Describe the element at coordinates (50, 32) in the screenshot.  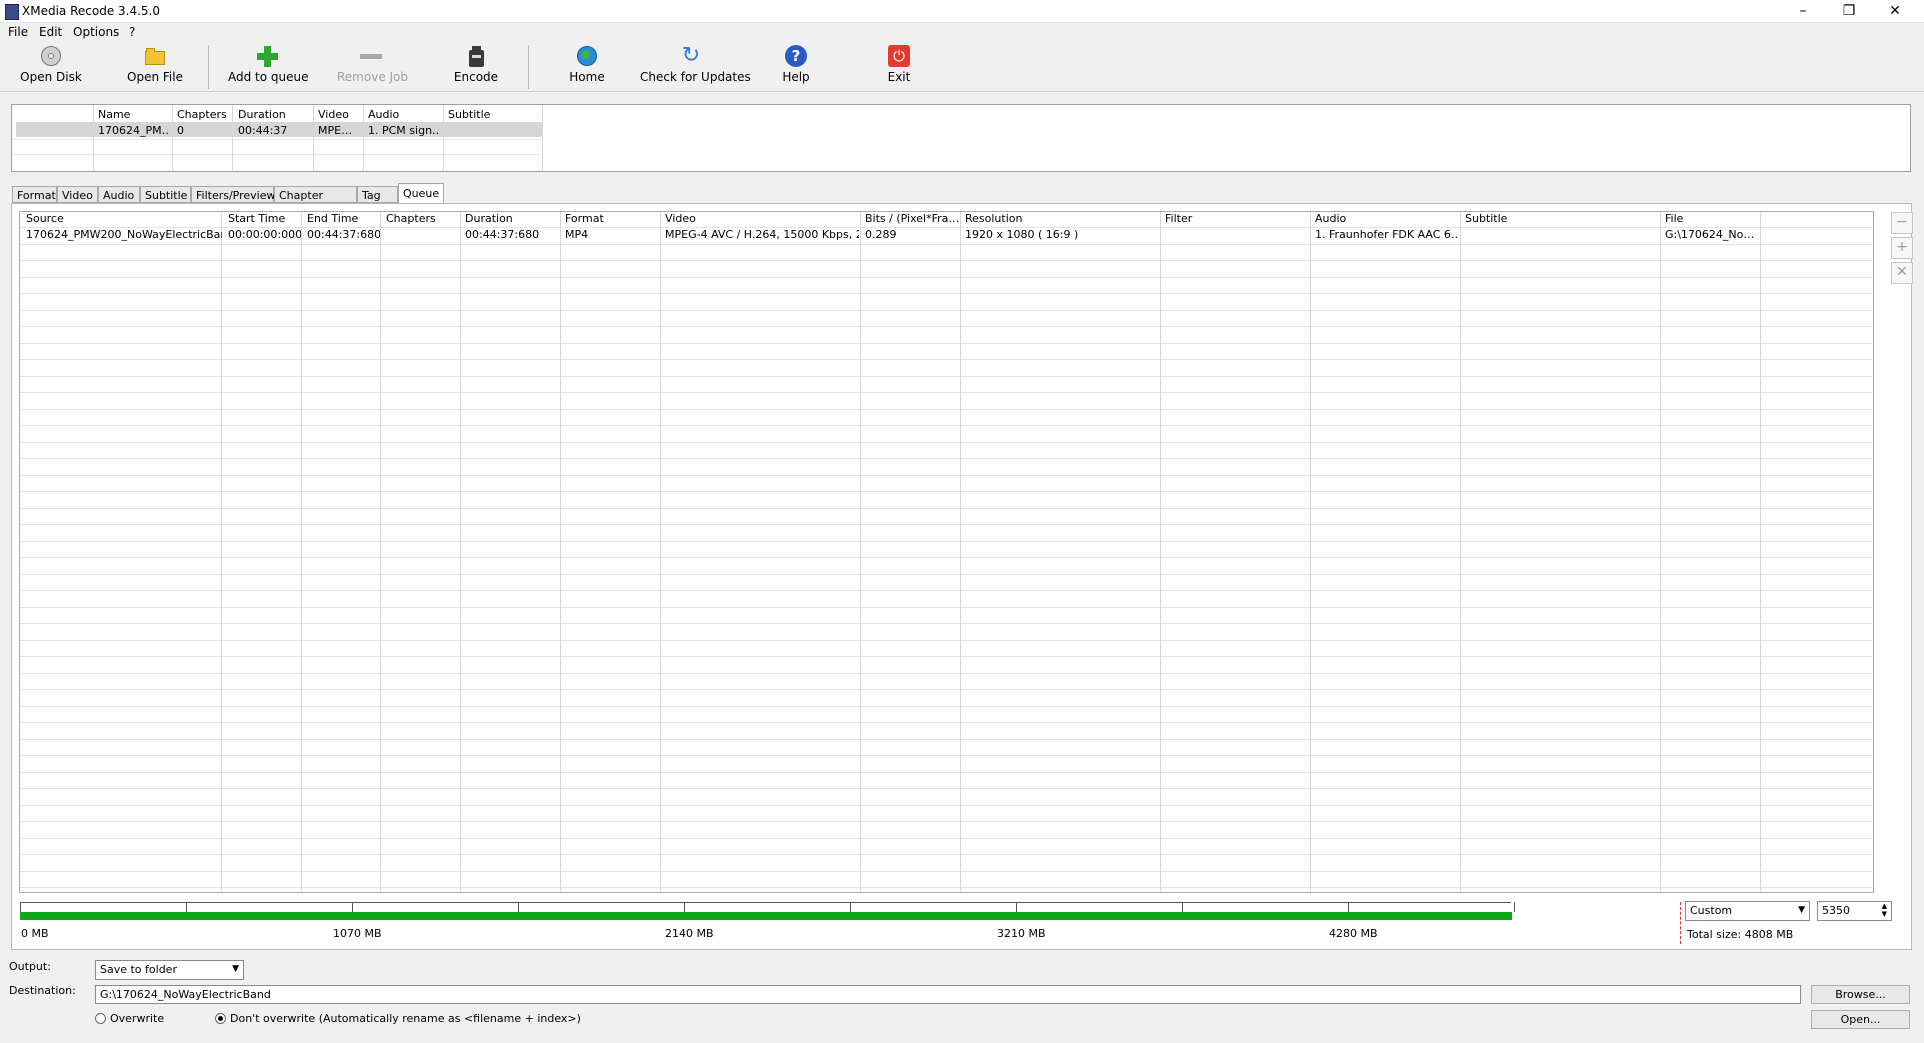
I see `menu-edit: Edit` at that location.